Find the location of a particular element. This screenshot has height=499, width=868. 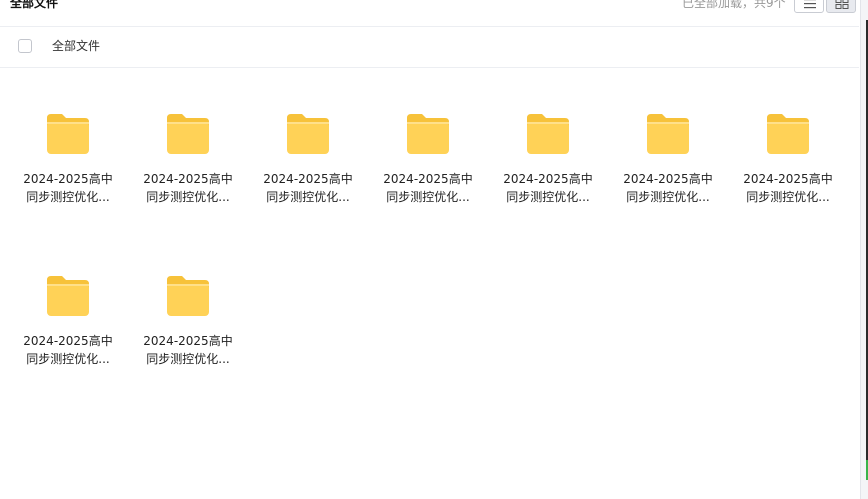

breadcrumb-root: 全部文件 is located at coordinates (76, 46).